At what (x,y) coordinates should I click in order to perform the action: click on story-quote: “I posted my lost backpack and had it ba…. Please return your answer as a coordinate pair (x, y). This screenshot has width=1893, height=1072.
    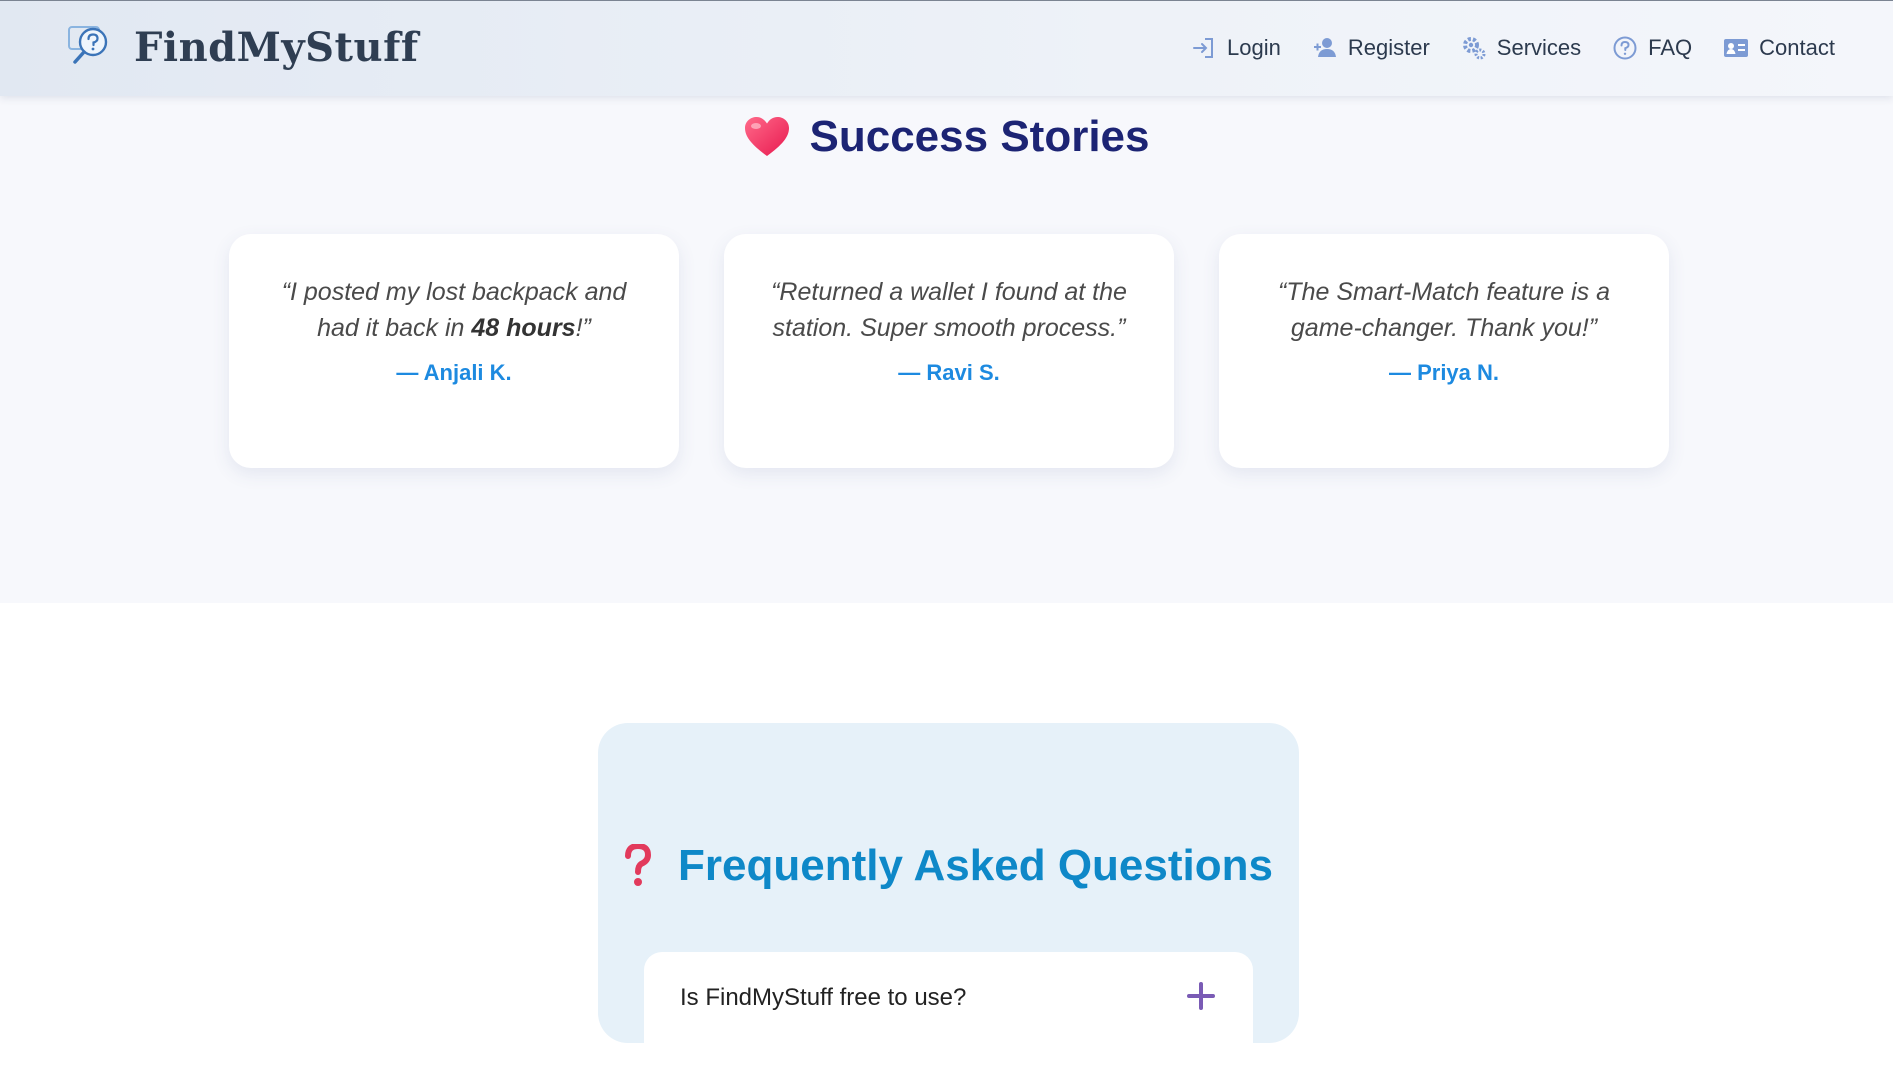
    Looking at the image, I should click on (454, 310).